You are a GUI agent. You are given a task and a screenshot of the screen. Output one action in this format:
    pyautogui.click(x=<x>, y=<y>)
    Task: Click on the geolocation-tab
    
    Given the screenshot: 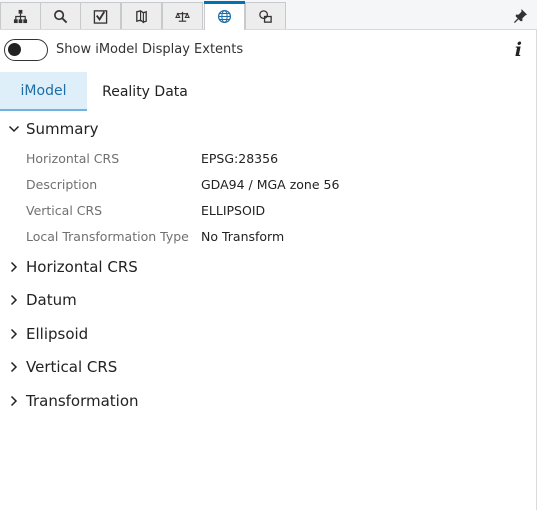 What is the action you would take?
    pyautogui.click(x=224, y=15)
    